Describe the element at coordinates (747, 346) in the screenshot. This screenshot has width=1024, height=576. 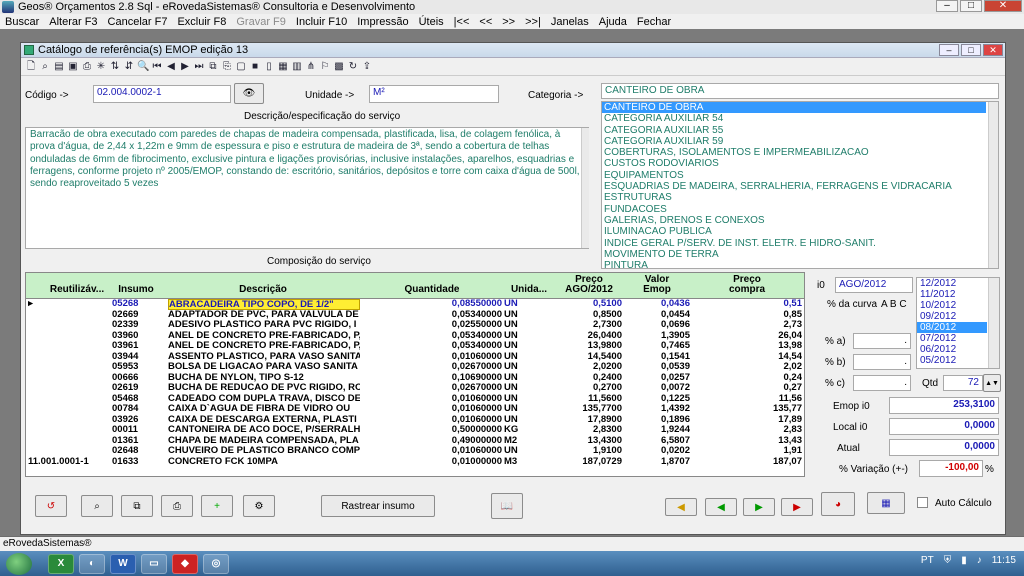
I see `cell-preco-compra: 13,98` at that location.